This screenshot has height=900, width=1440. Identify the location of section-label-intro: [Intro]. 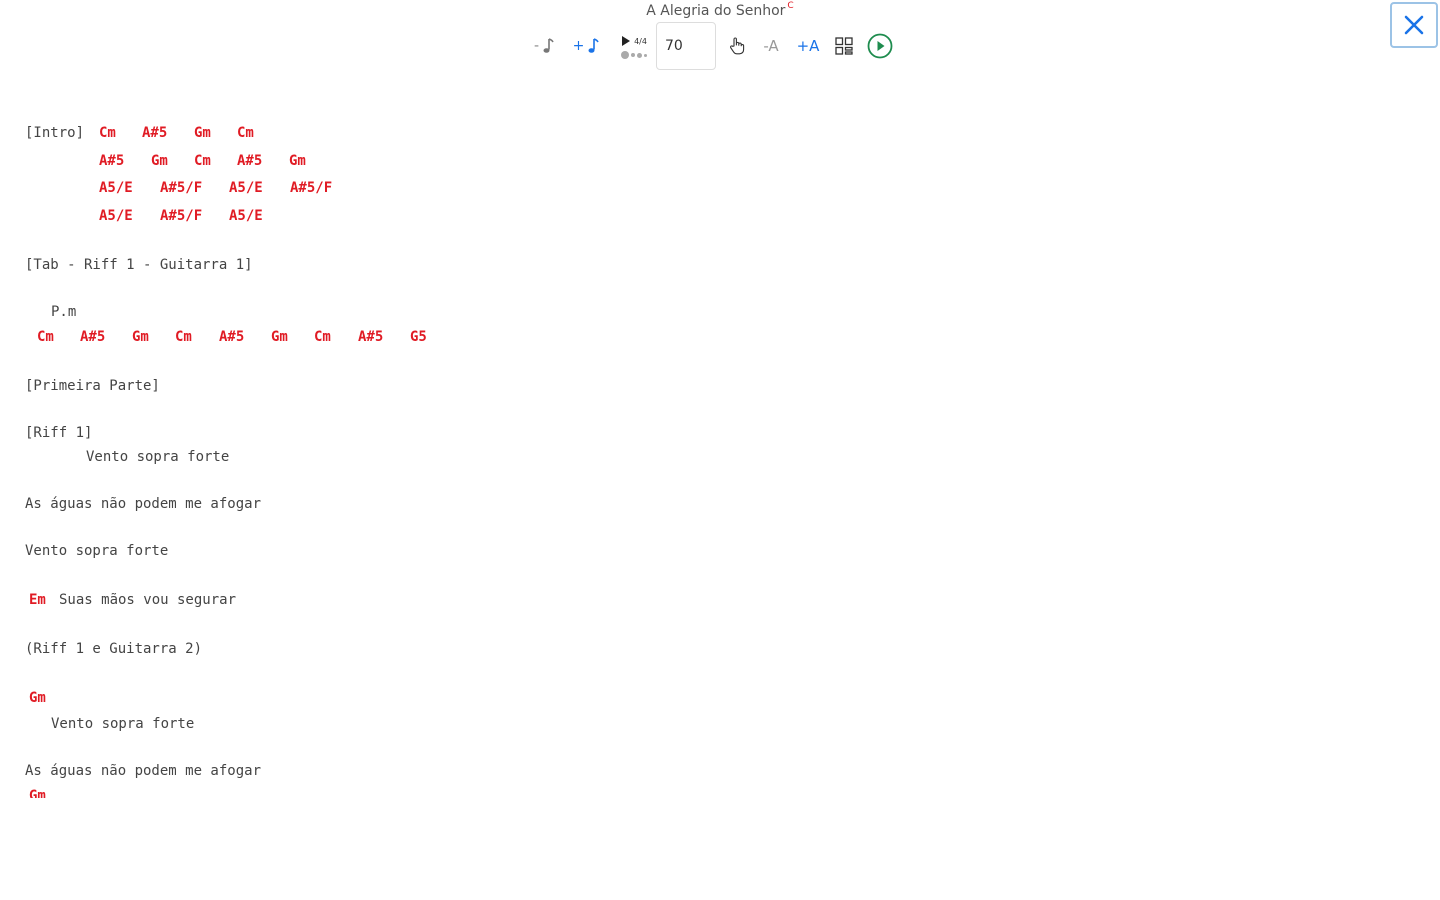
(55, 133).